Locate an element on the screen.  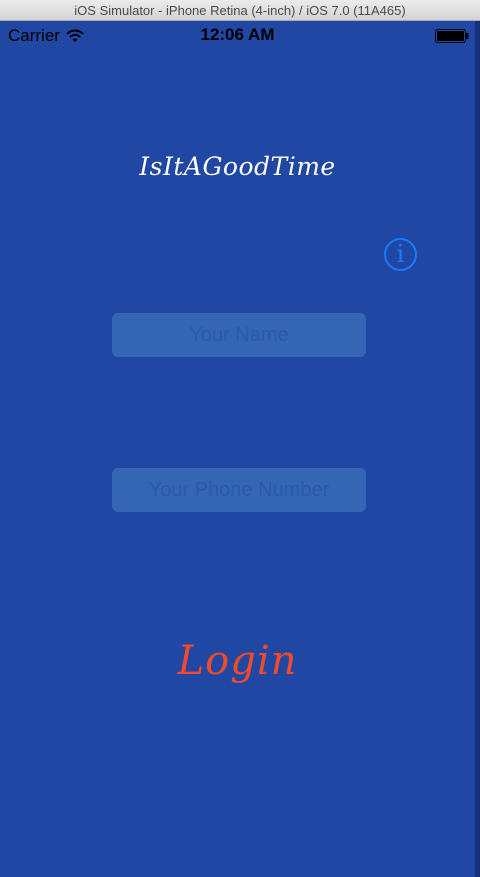
status-time: 12:06 AM is located at coordinates (237, 34).